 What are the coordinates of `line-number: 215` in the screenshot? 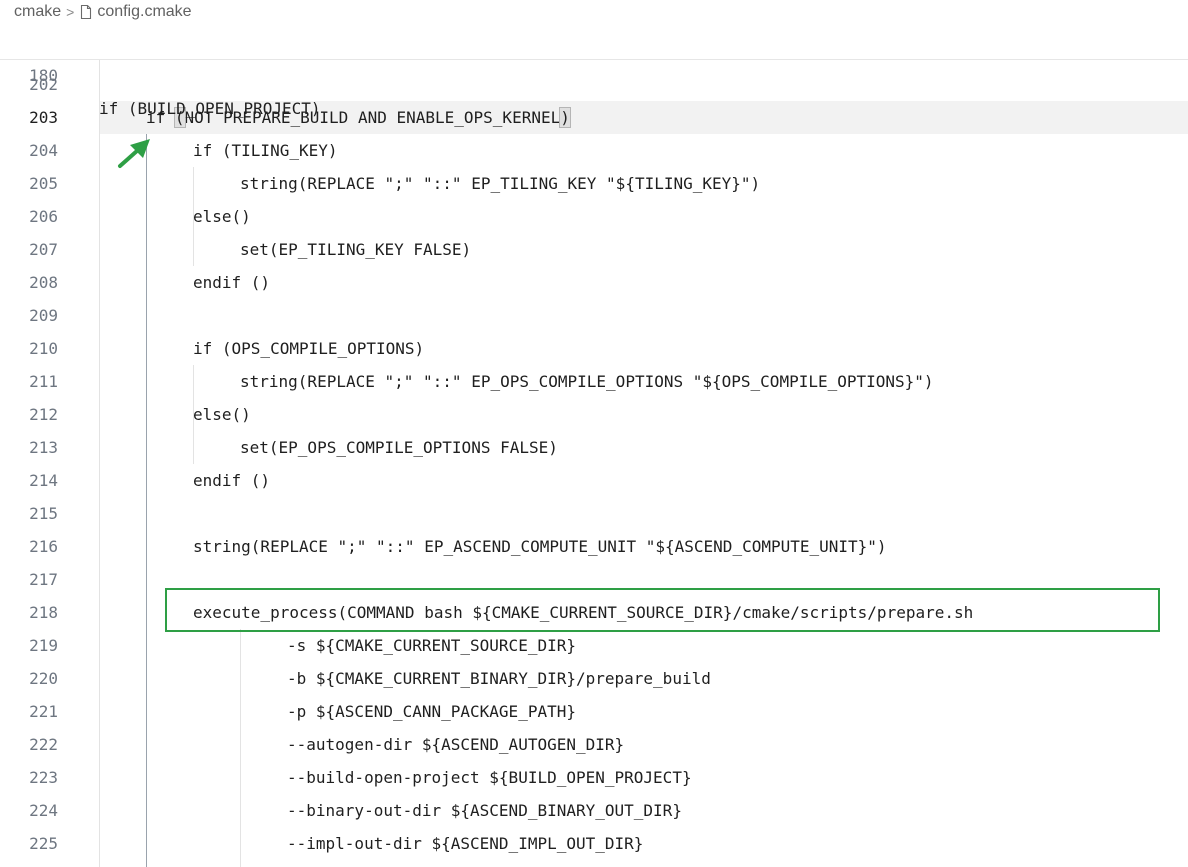 It's located at (43, 513).